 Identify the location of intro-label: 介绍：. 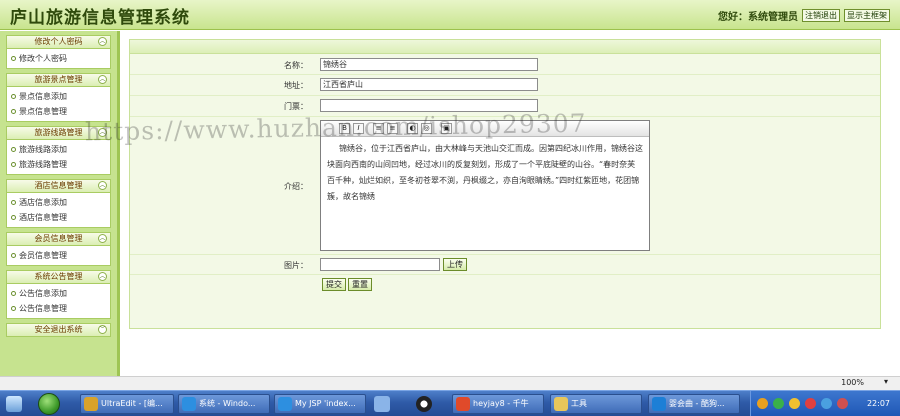
(296, 186).